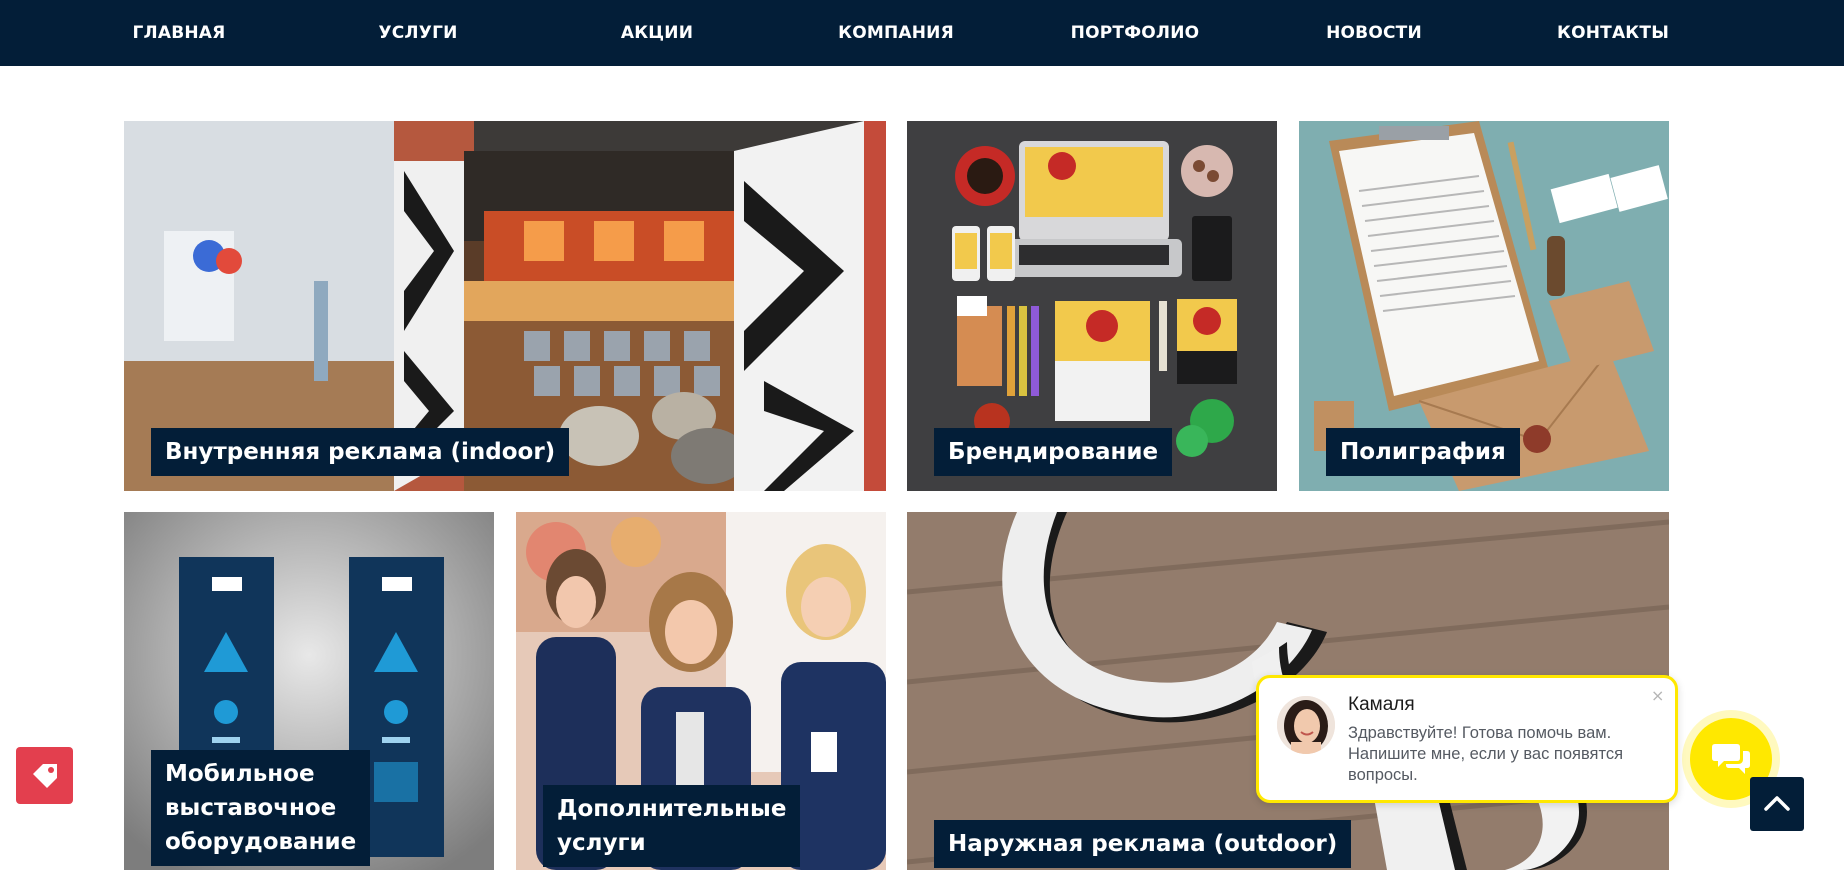 This screenshot has width=1844, height=870. Describe the element at coordinates (1484, 306) in the screenshot. I see `service-tile-printing: Полиграфия` at that location.